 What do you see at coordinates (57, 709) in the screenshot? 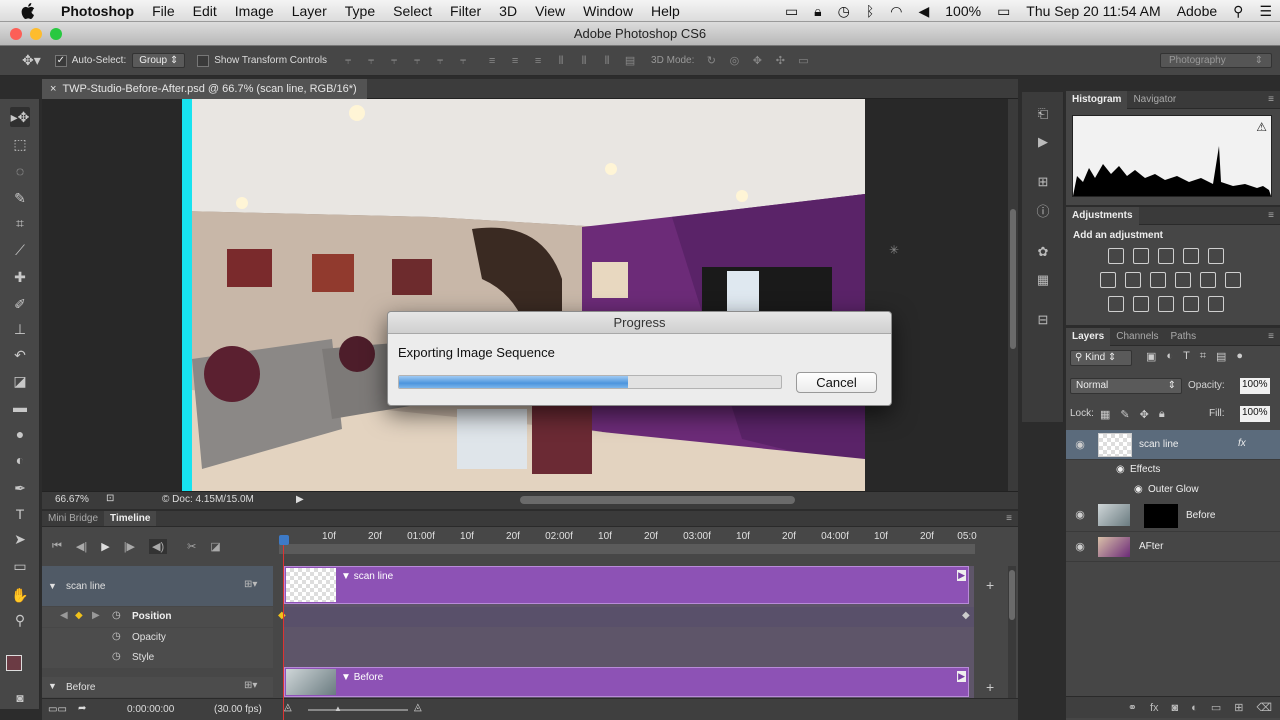
I see `convert-frame-animation-icon: ▭▭` at bounding box center [57, 709].